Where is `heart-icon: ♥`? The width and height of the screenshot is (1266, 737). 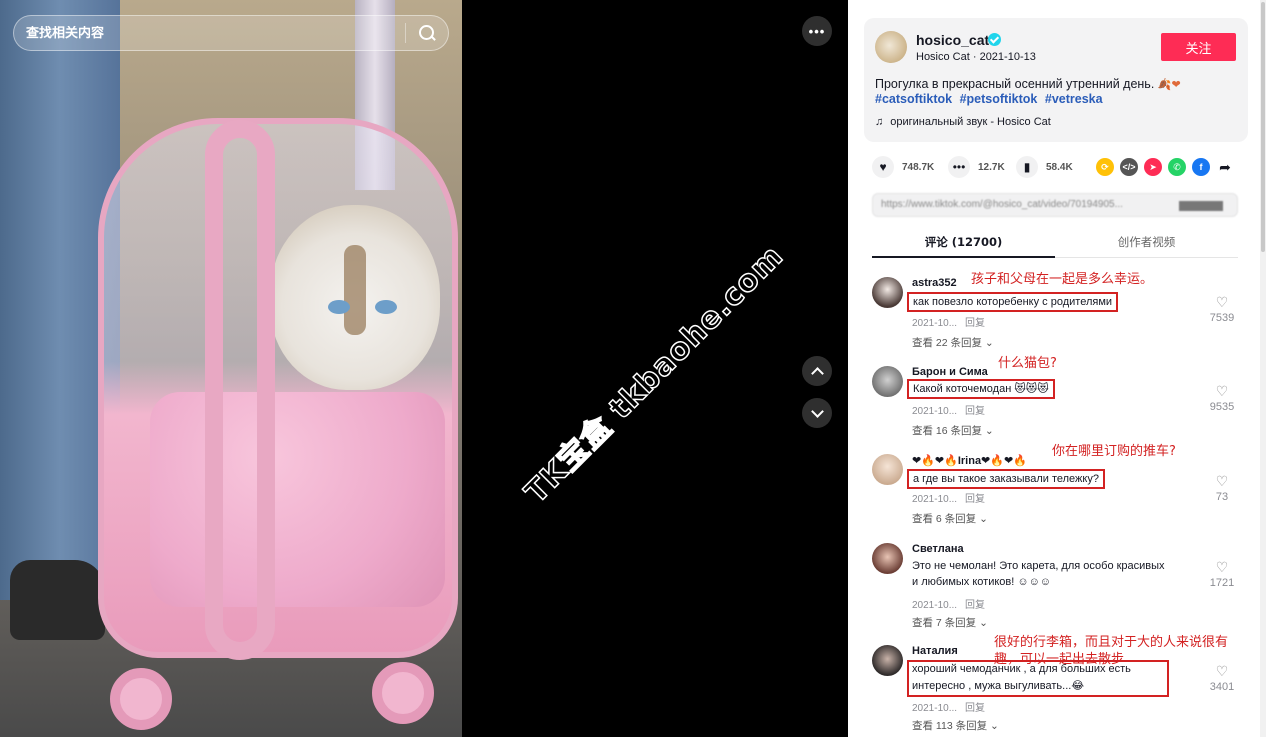
heart-icon: ♥ is located at coordinates (883, 167).